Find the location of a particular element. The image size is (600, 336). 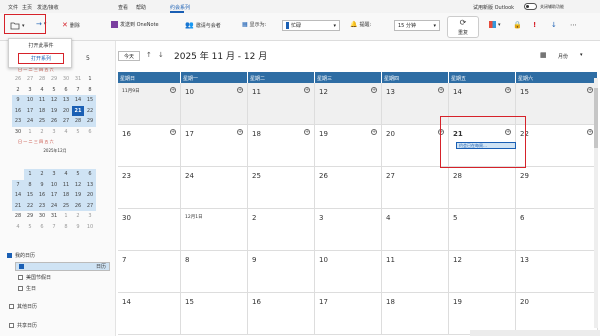

mini-day: 20 is located at coordinates (90, 195).